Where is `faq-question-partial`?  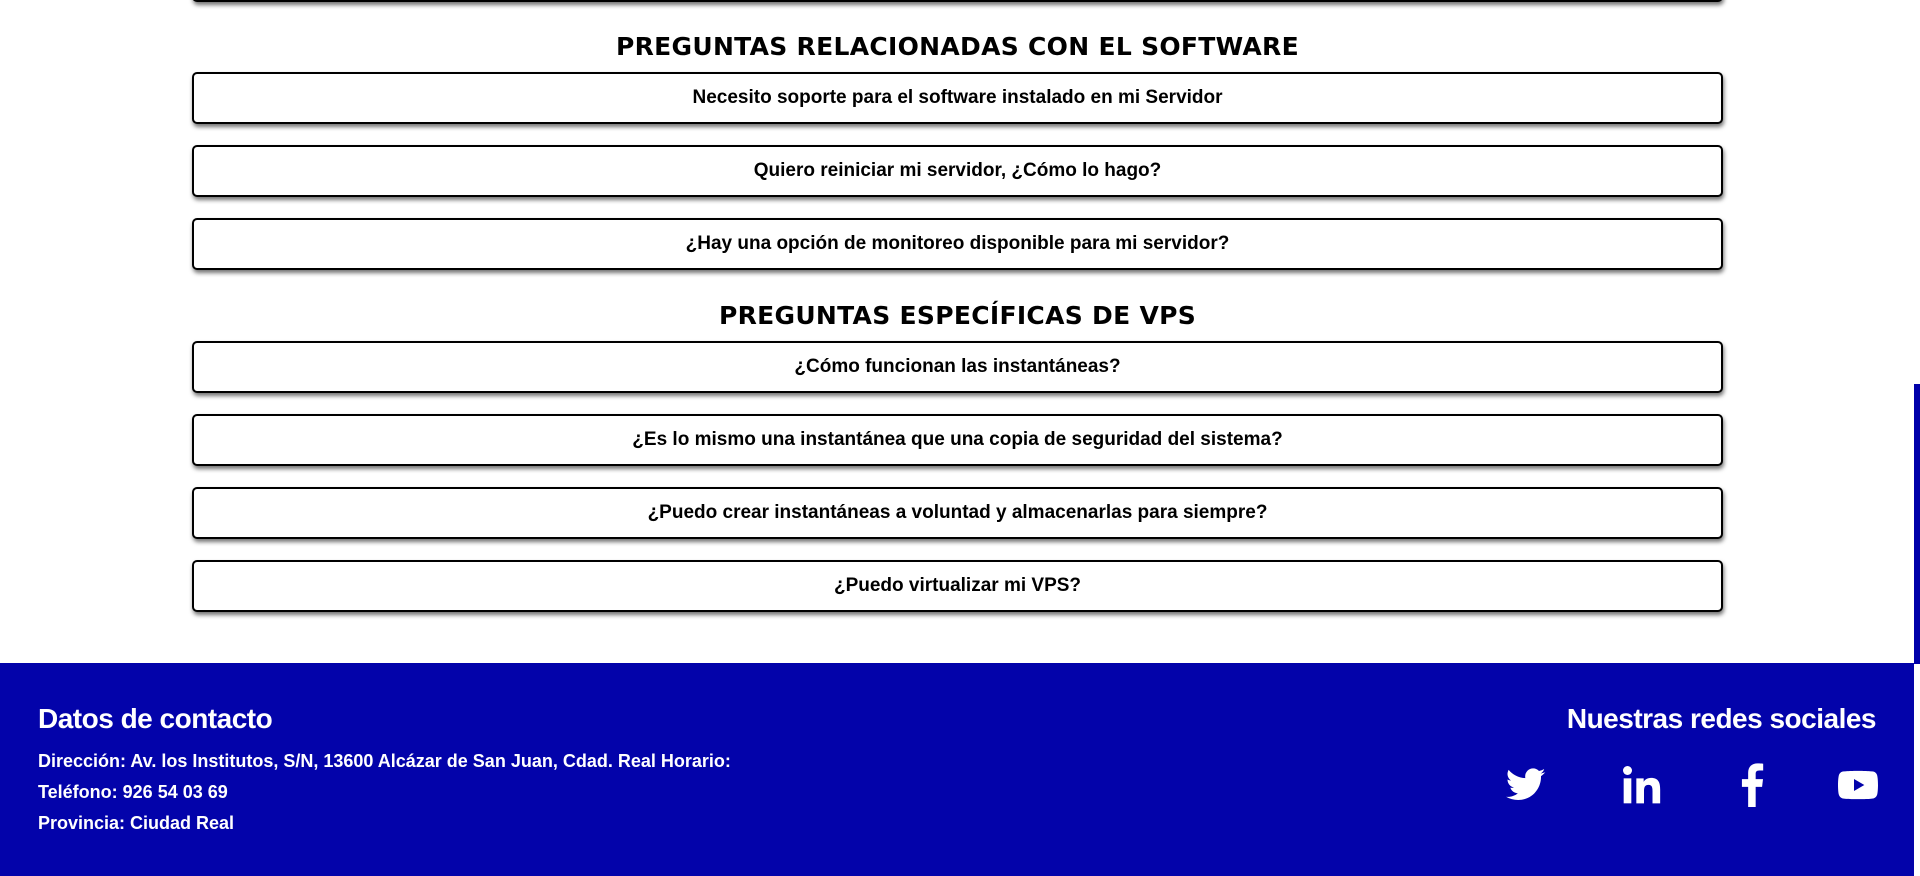 faq-question-partial is located at coordinates (957, 1).